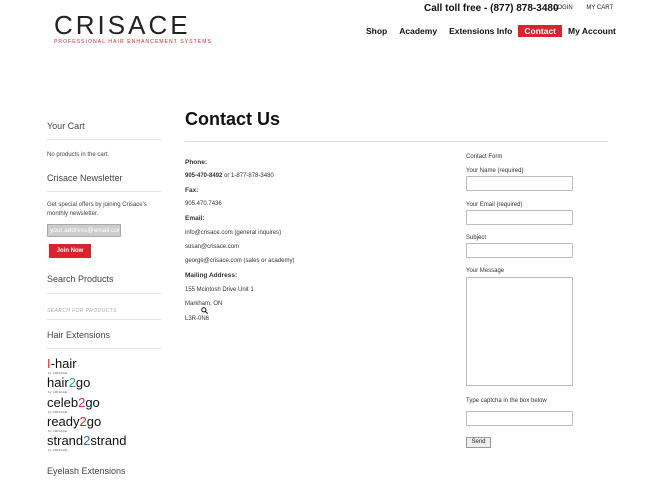 This screenshot has height=480, width=650. What do you see at coordinates (233, 233) in the screenshot?
I see `email-general: info@crisace.com (general inquires)` at bounding box center [233, 233].